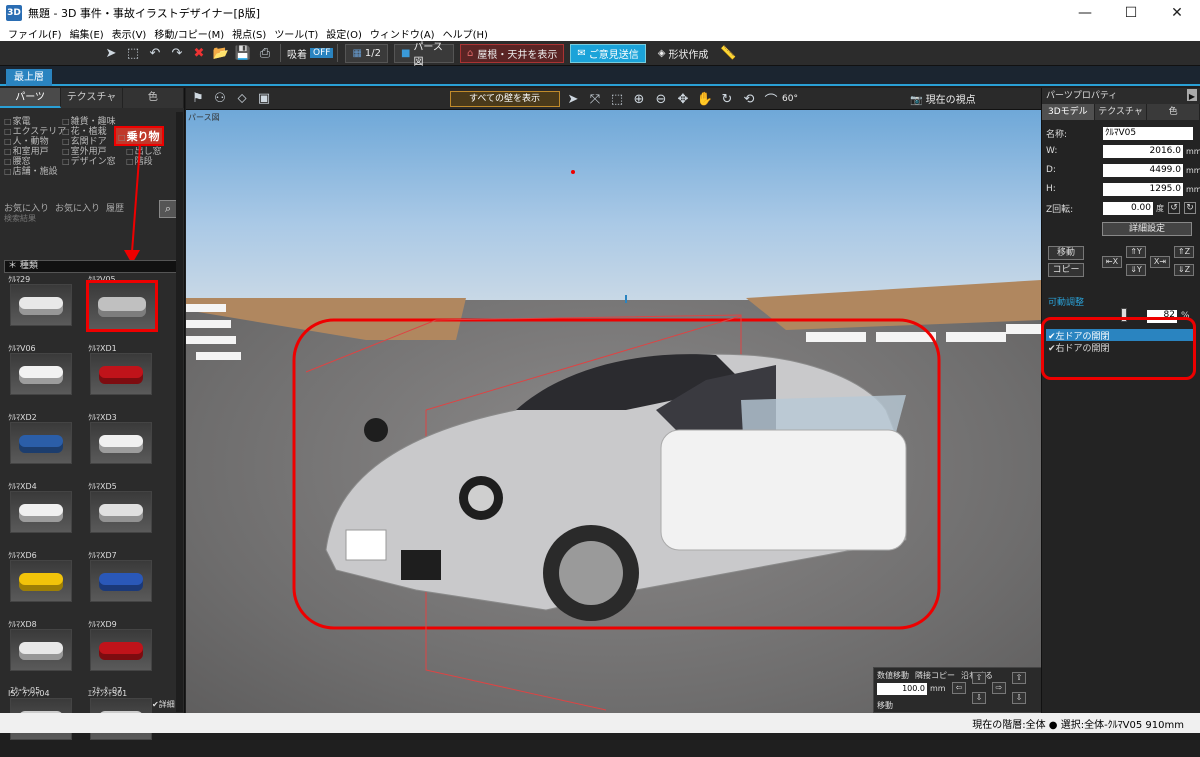 The width and height of the screenshot is (1200, 757). Describe the element at coordinates (111, 53) in the screenshot. I see `select-arrow-icon: ➤` at that location.